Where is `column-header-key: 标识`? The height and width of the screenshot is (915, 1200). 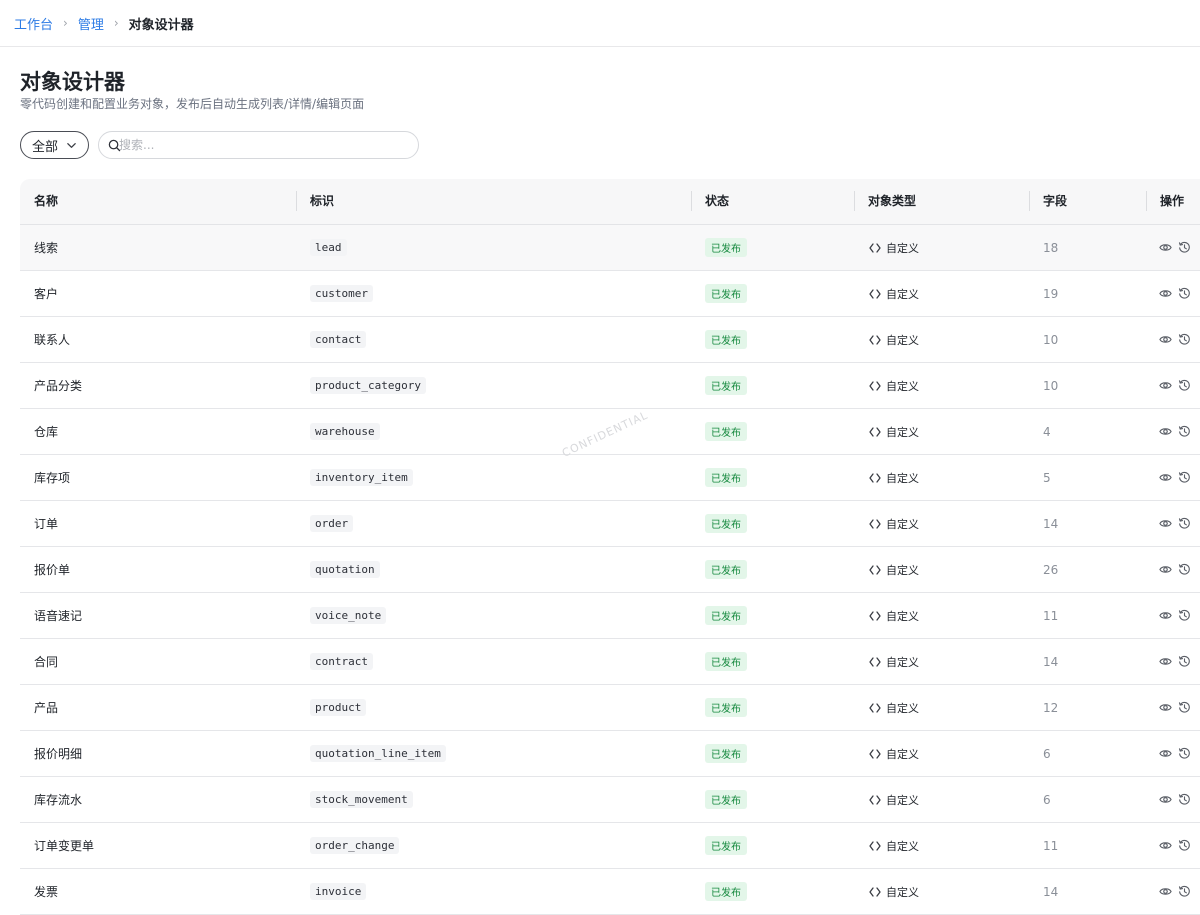
column-header-key: 标识 is located at coordinates (322, 201).